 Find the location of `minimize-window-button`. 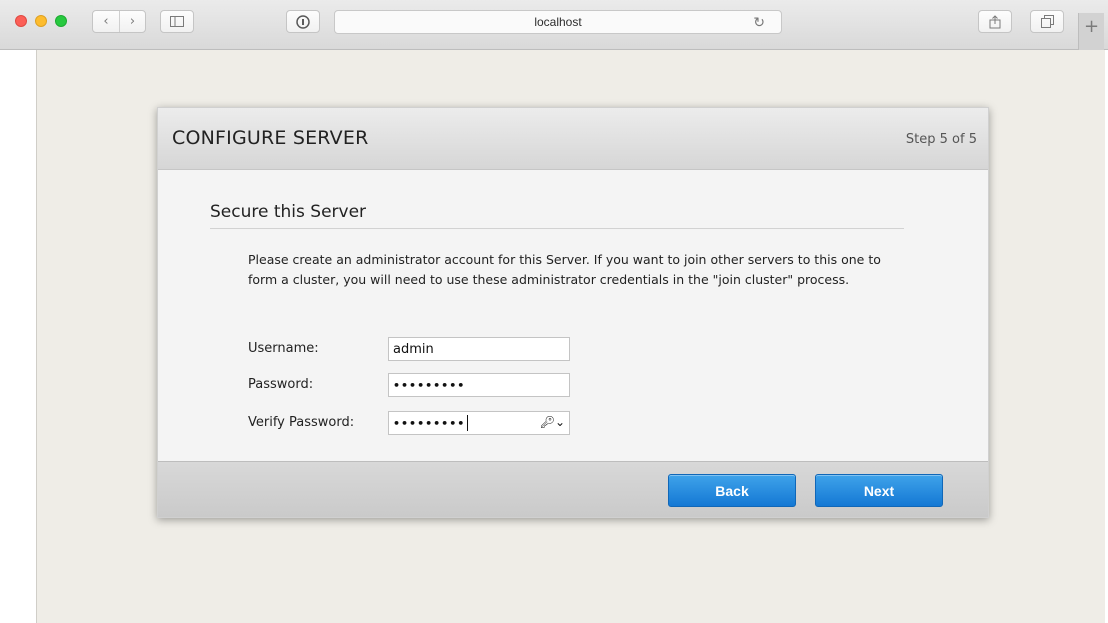

minimize-window-button is located at coordinates (41, 21).